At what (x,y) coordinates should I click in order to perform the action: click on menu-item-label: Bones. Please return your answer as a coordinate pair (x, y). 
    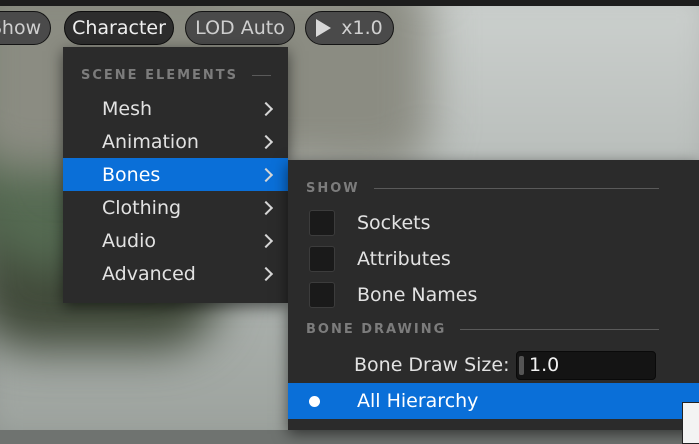
    Looking at the image, I should click on (131, 174).